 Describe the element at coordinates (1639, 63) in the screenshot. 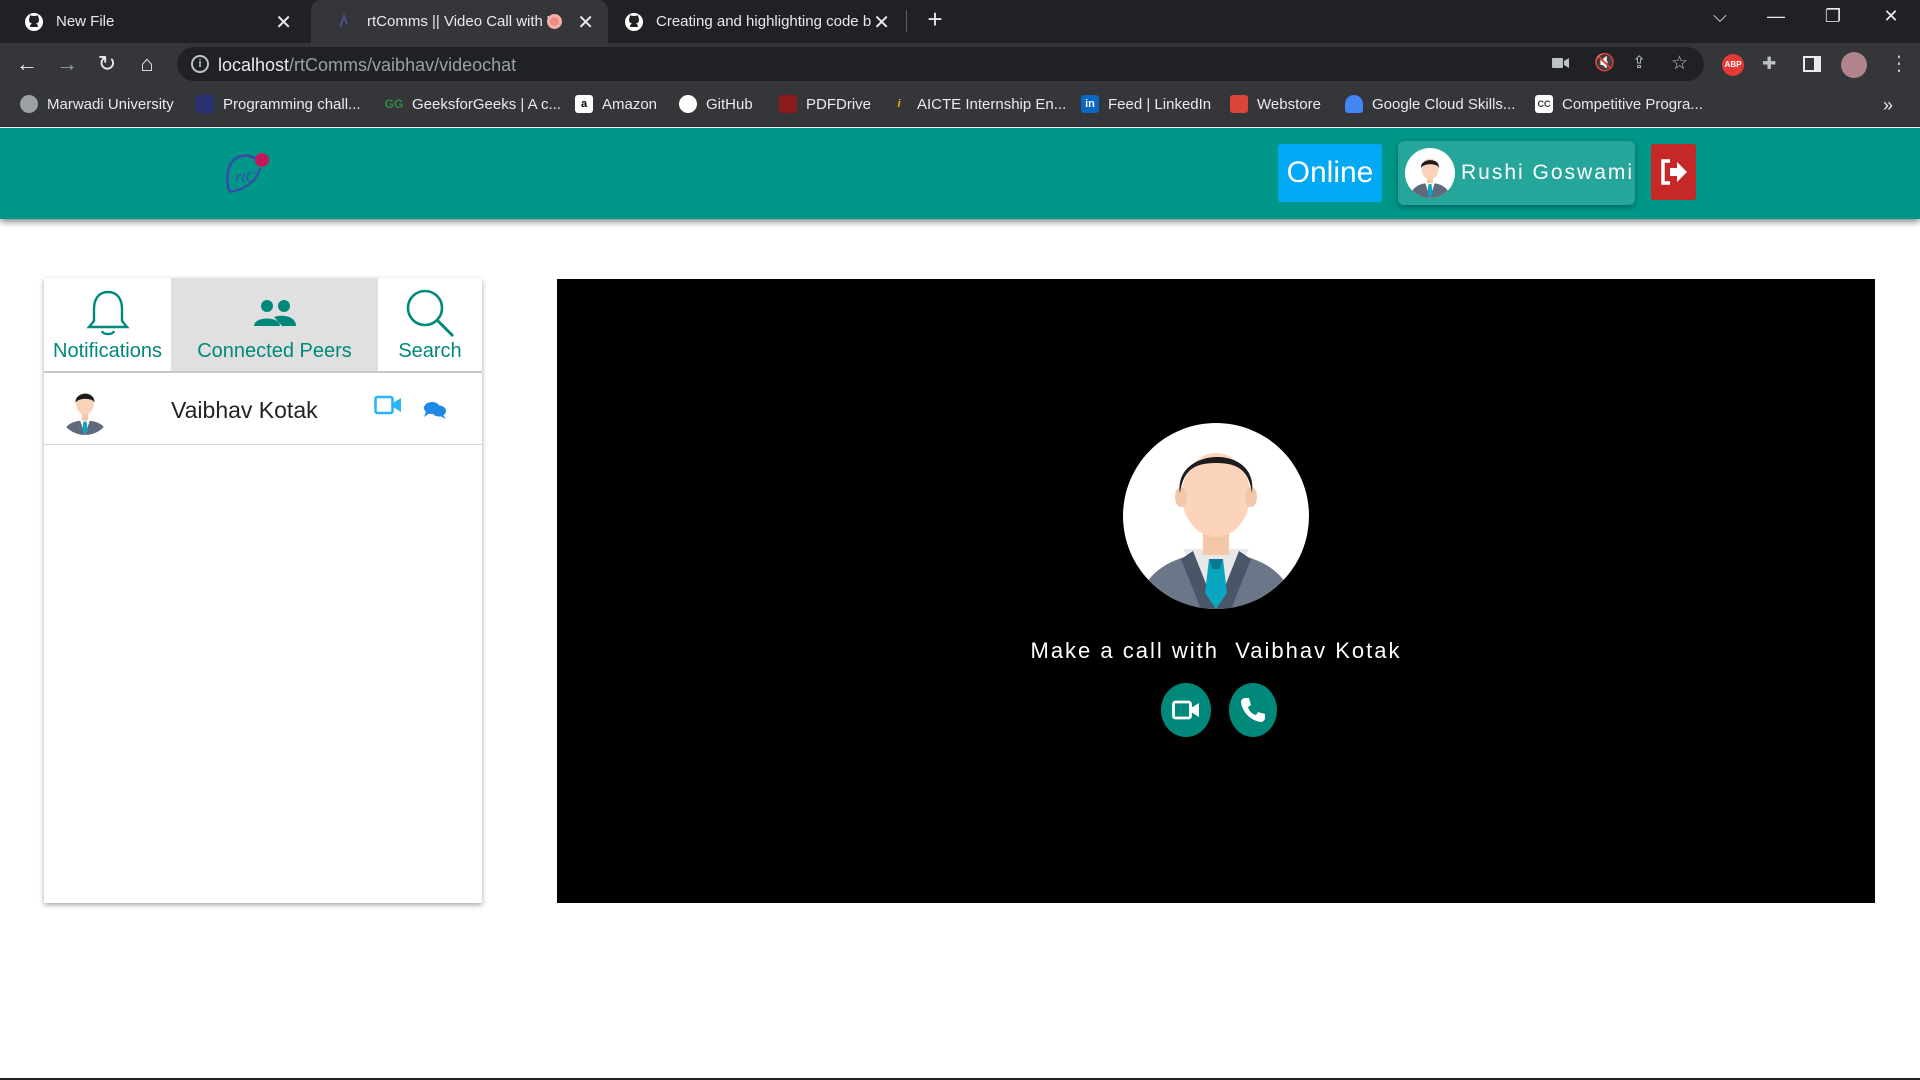

I see `share-icon: ⇪` at that location.